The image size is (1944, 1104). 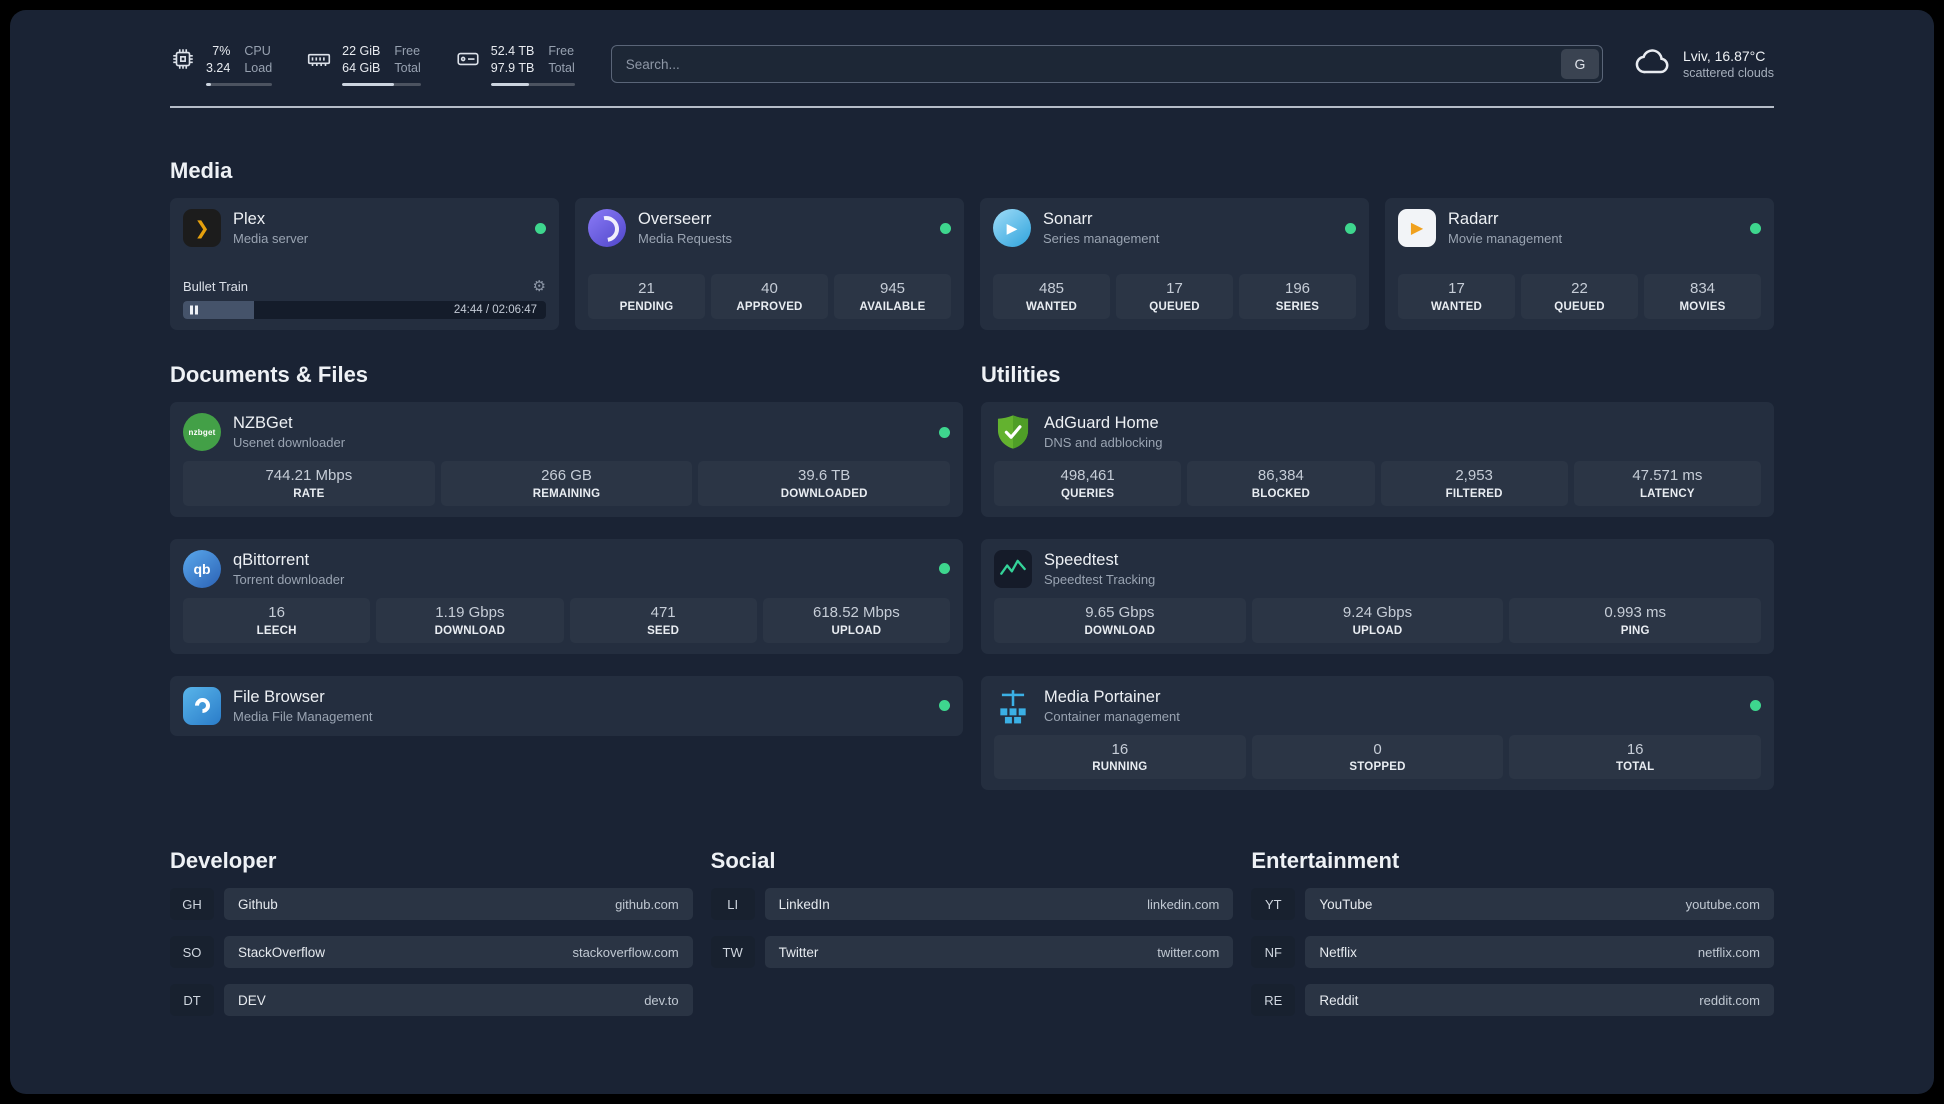 I want to click on stat-rate: 744.21 Mbps RATE, so click(x=309, y=483).